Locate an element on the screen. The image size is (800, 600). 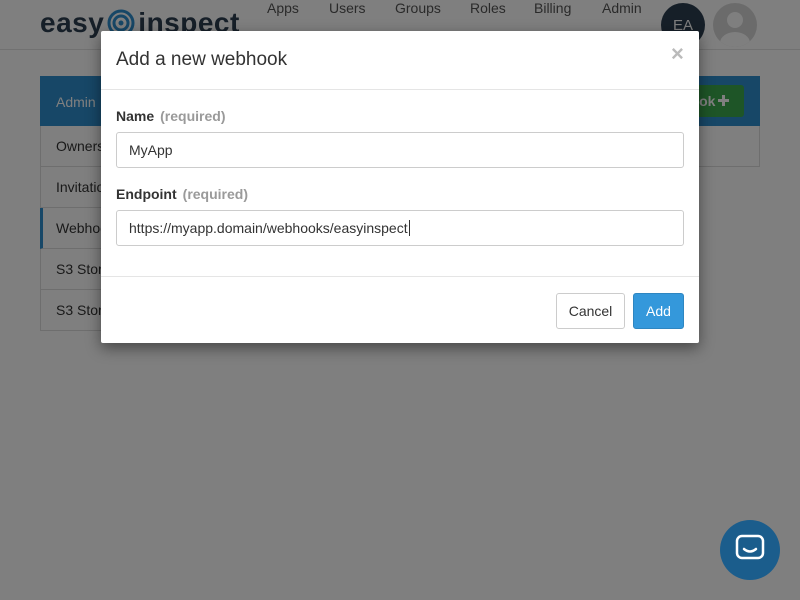
name-input: MyApp is located at coordinates (400, 150).